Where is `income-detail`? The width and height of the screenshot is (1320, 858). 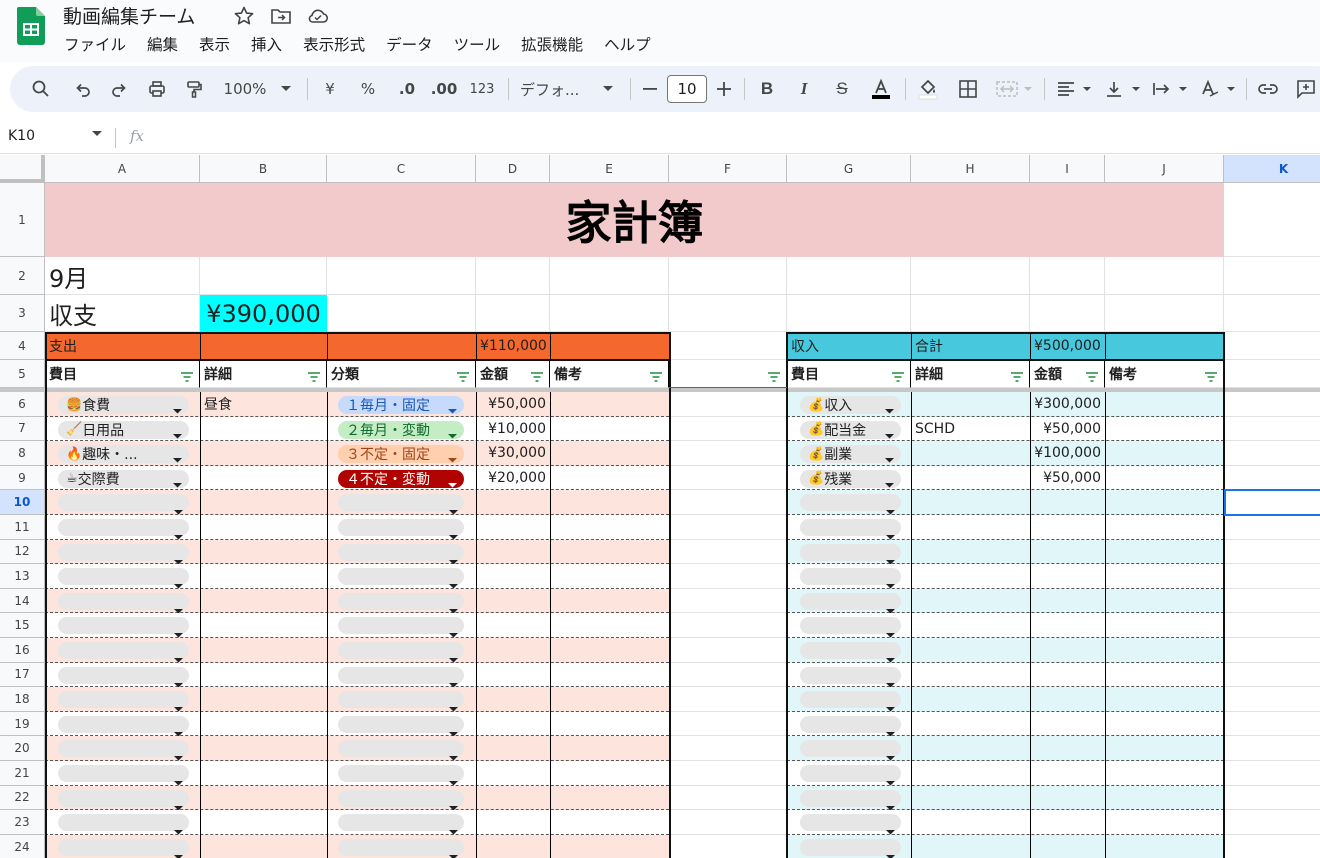 income-detail is located at coordinates (970, 404).